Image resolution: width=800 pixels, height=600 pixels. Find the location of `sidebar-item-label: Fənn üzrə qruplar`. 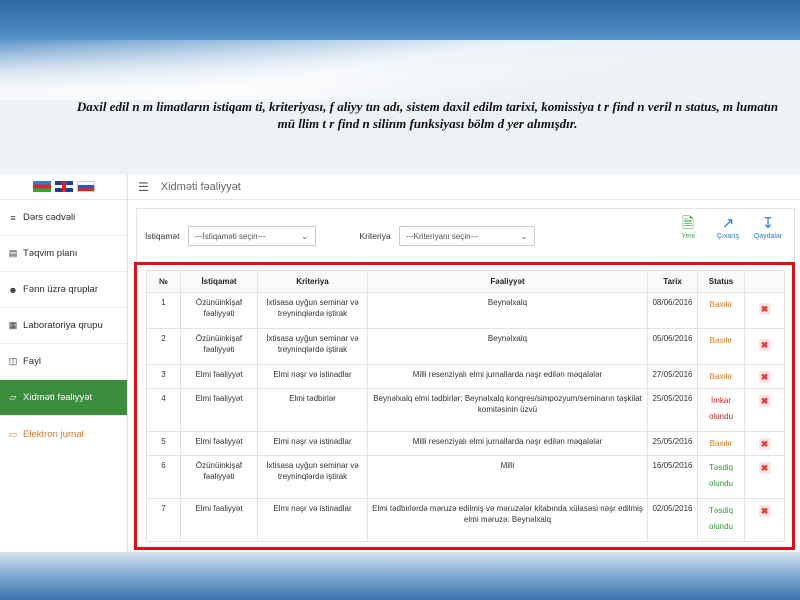

sidebar-item-label: Fənn üzrə qruplar is located at coordinates (60, 289).